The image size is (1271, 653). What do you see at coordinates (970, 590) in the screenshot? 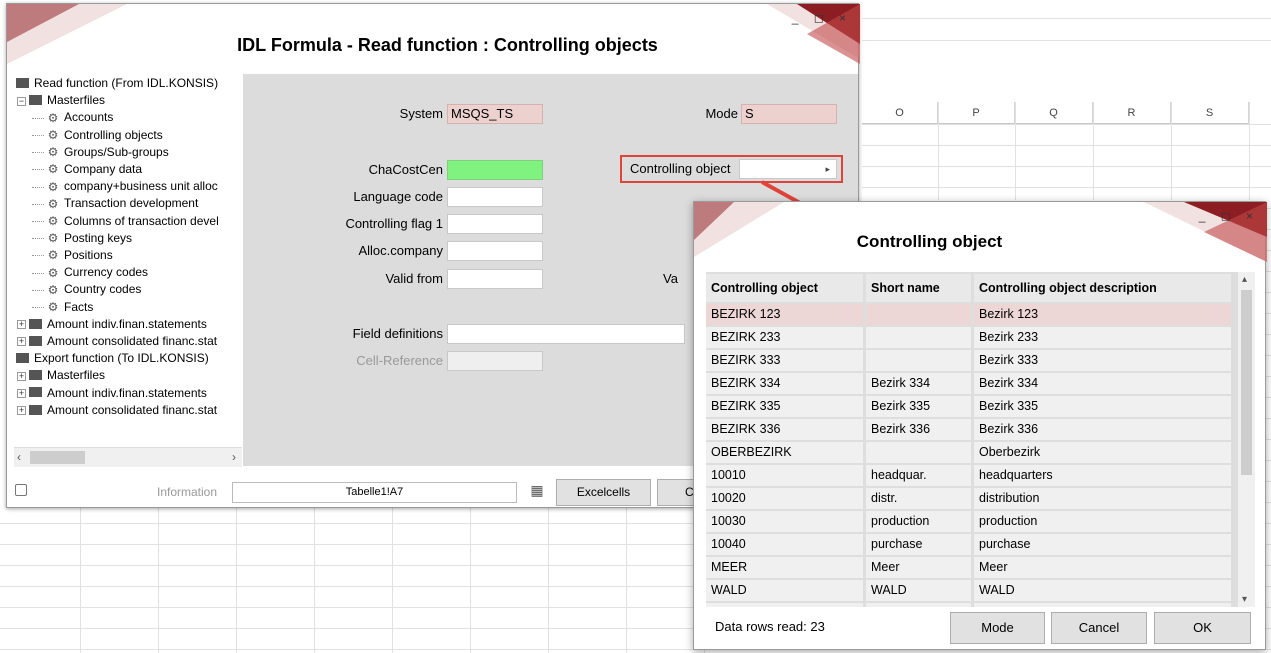
I see `table-row: WALD WALD WALD` at bounding box center [970, 590].